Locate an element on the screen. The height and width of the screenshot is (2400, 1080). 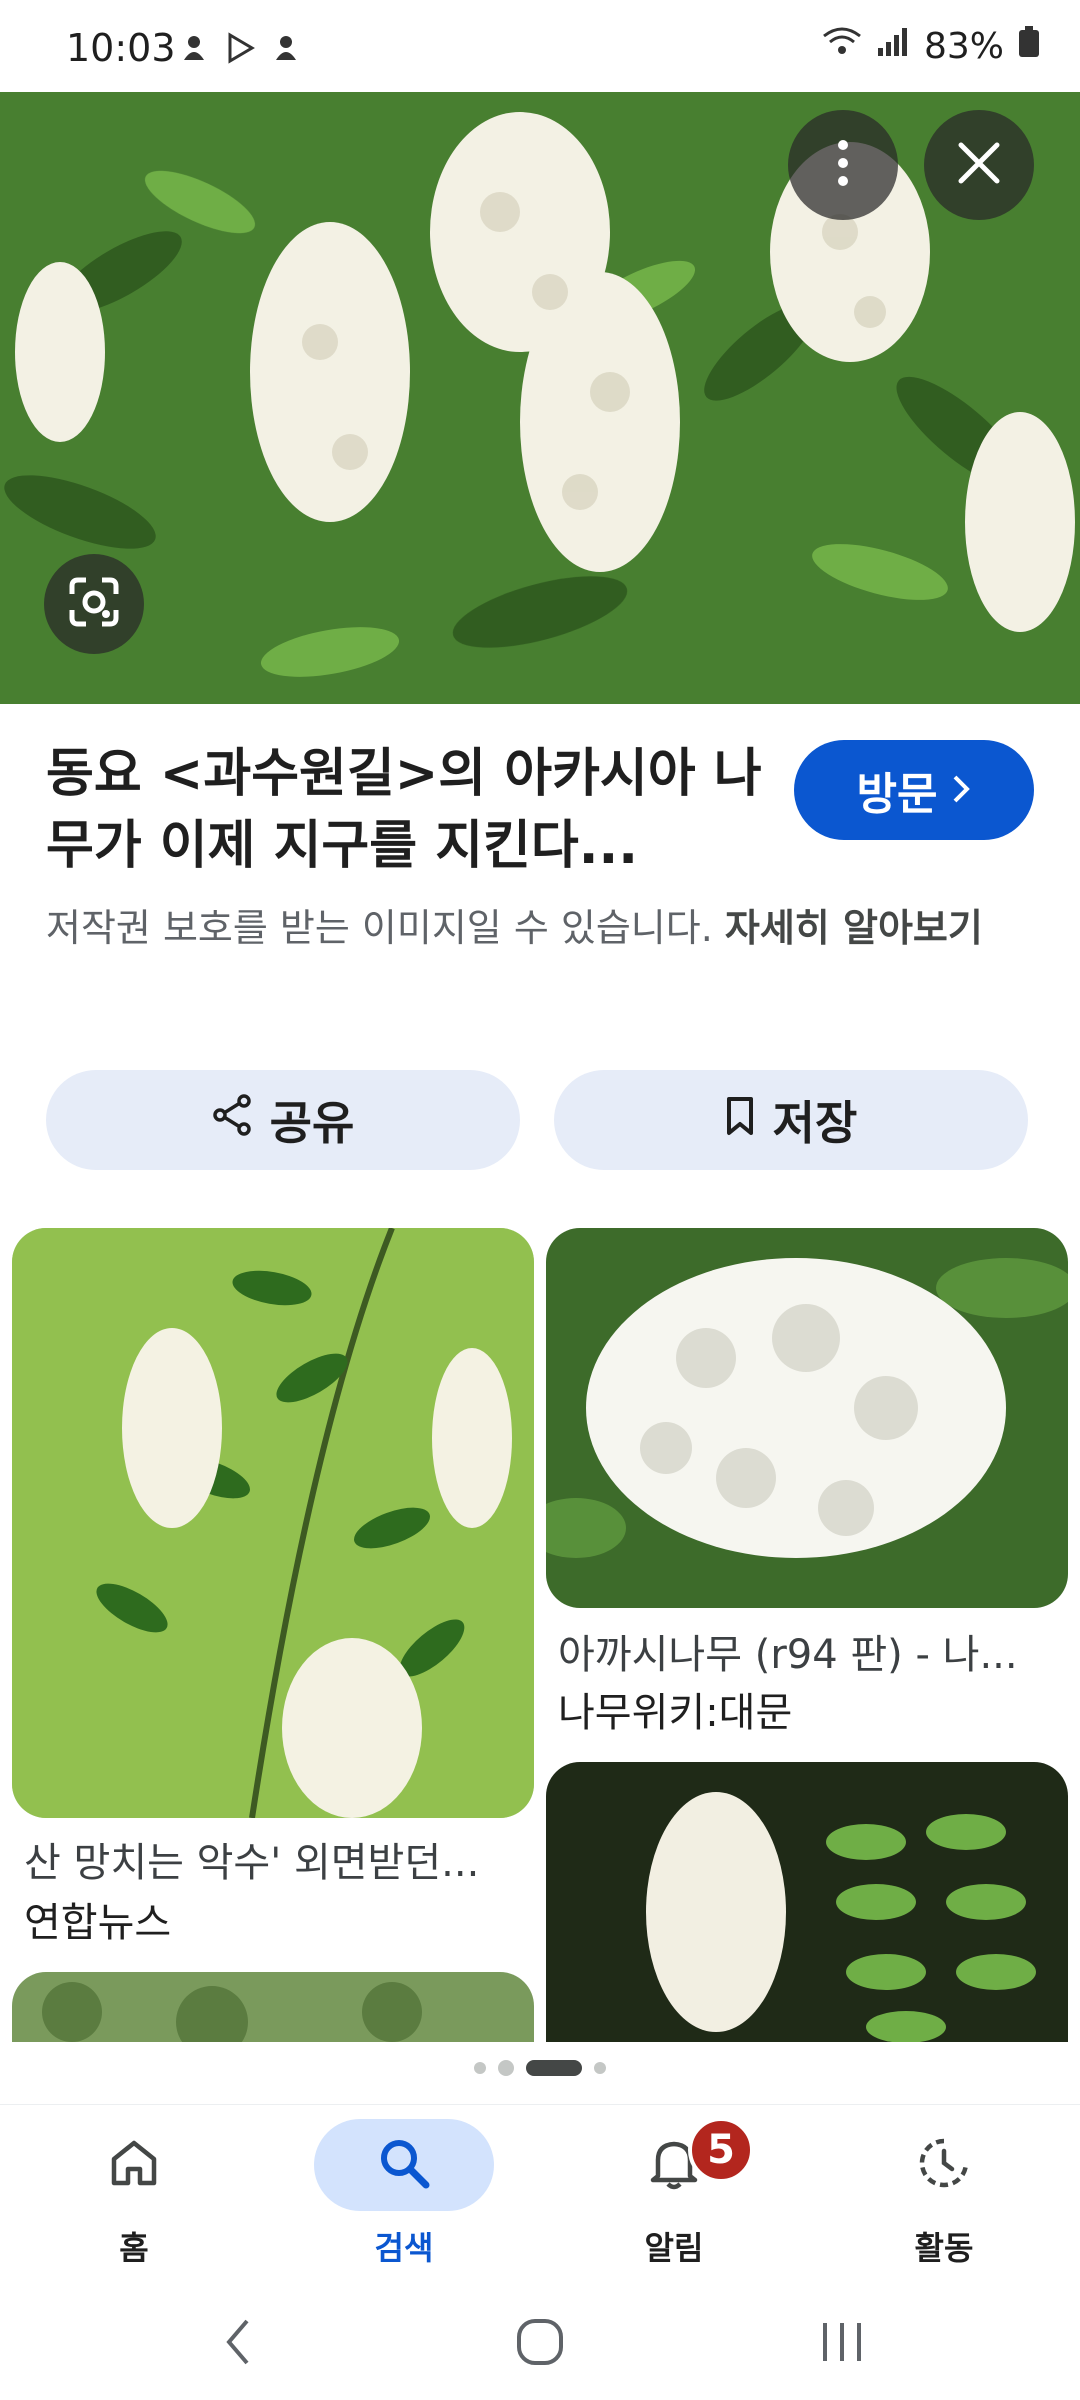
nav-search: 검색 is located at coordinates (404, 2199).